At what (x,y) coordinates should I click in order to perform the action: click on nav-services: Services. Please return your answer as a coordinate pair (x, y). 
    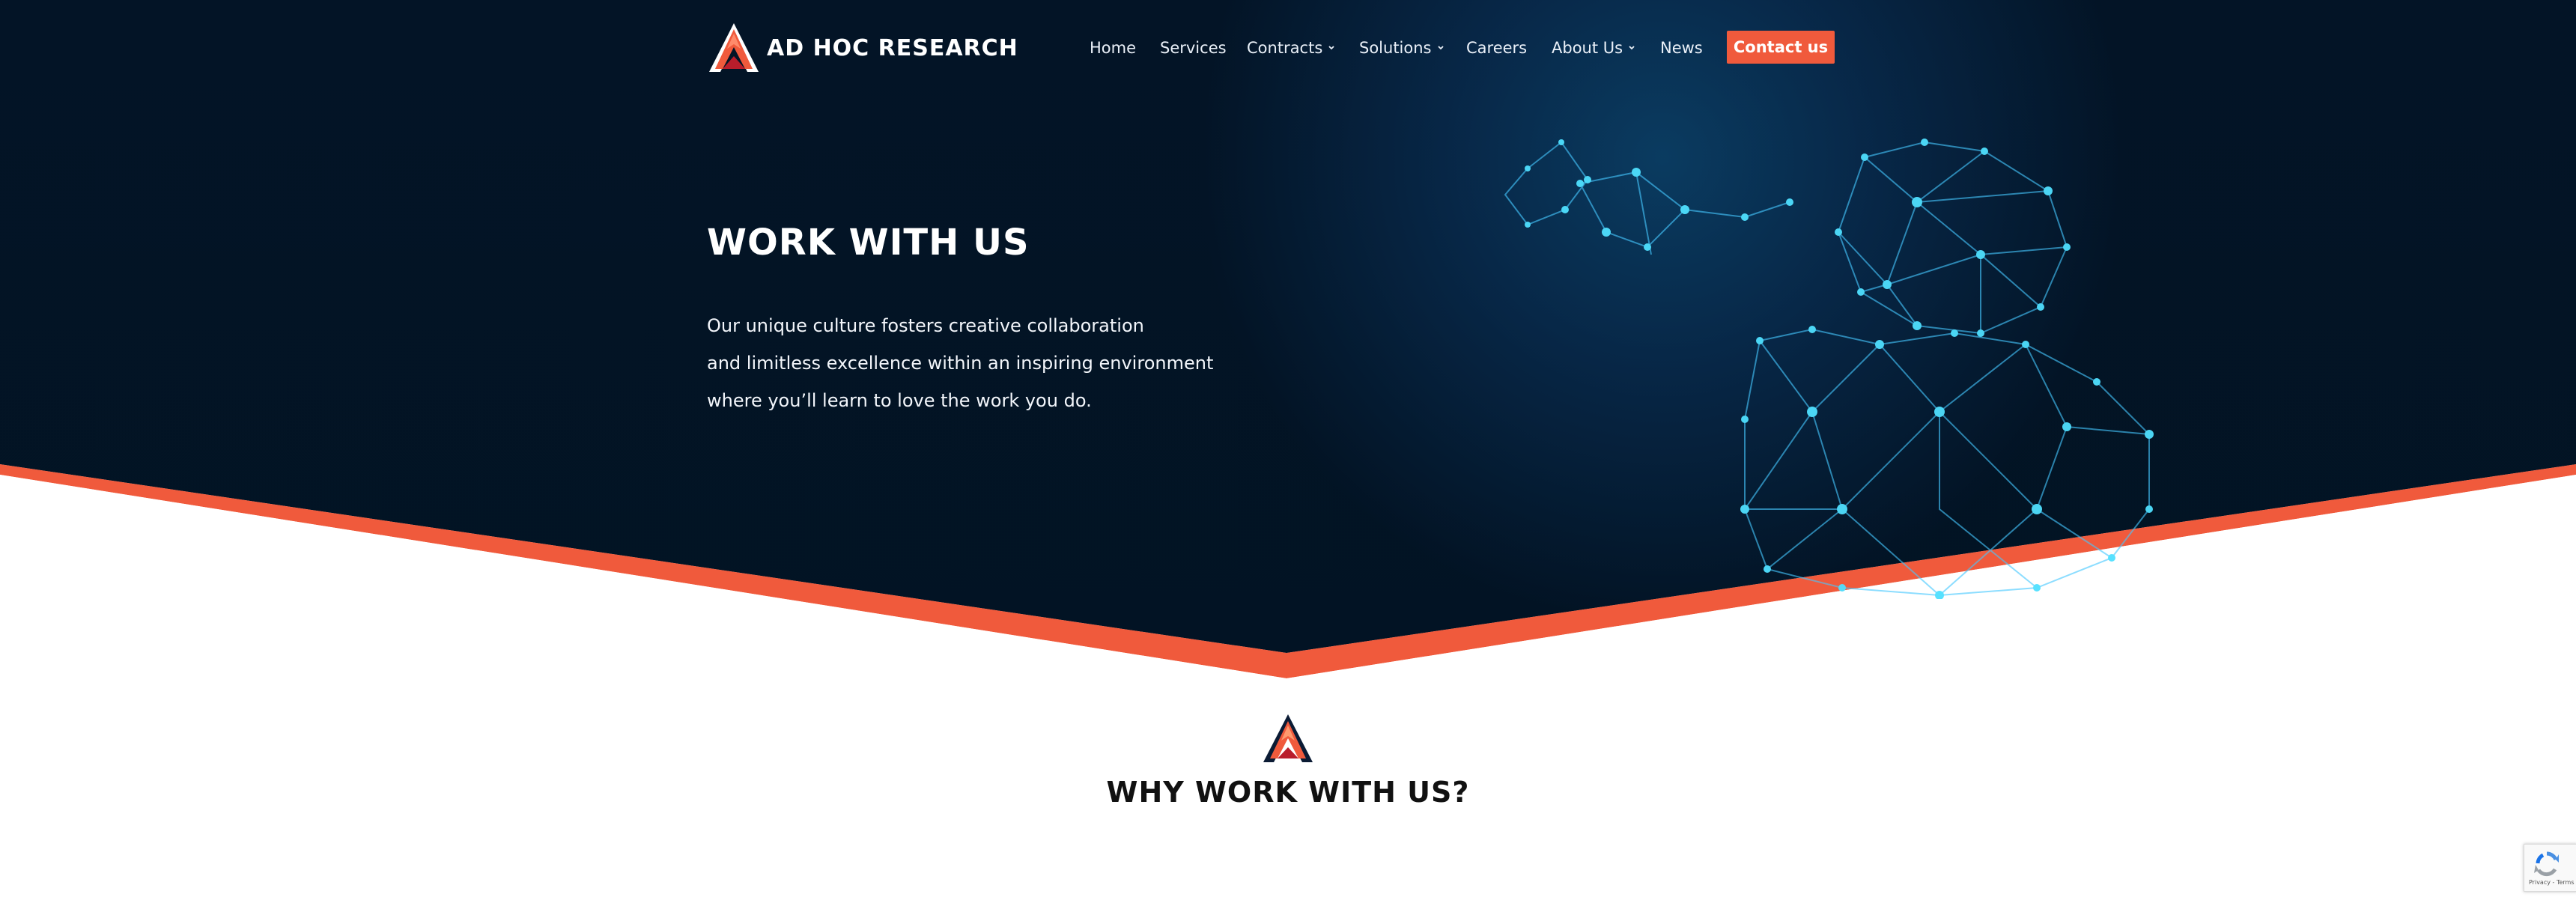
    Looking at the image, I should click on (1193, 48).